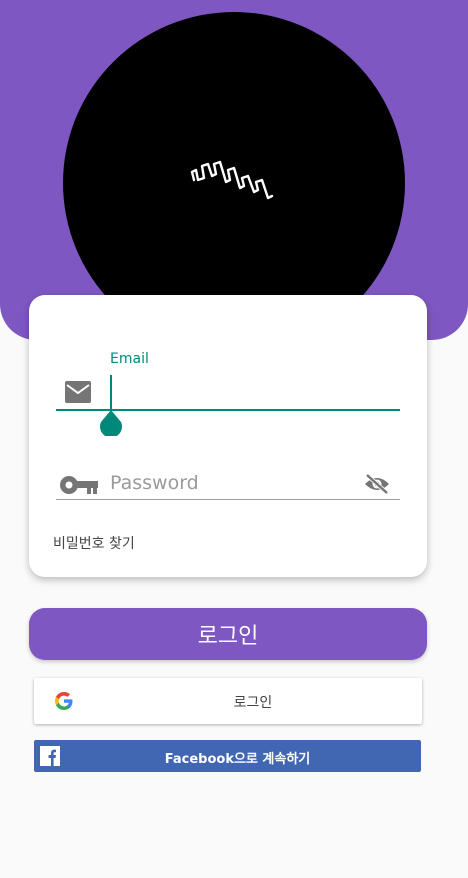 The image size is (468, 878). I want to click on password-field, so click(235, 483).